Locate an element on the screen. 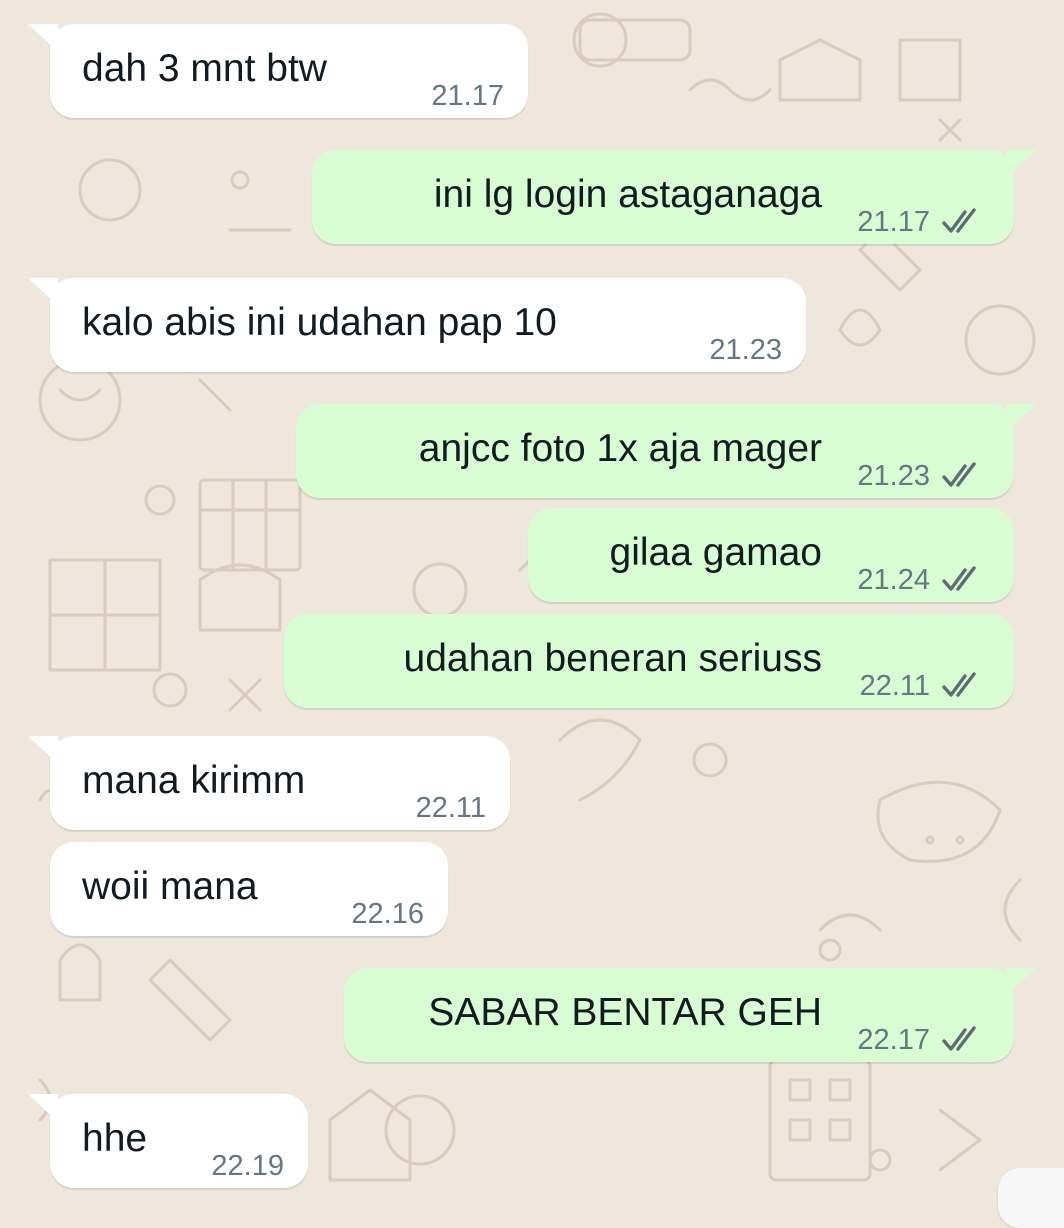 The image size is (1064, 1228). message-bubble-outgoing: ini lg login astaganaga 21.17 is located at coordinates (674, 197).